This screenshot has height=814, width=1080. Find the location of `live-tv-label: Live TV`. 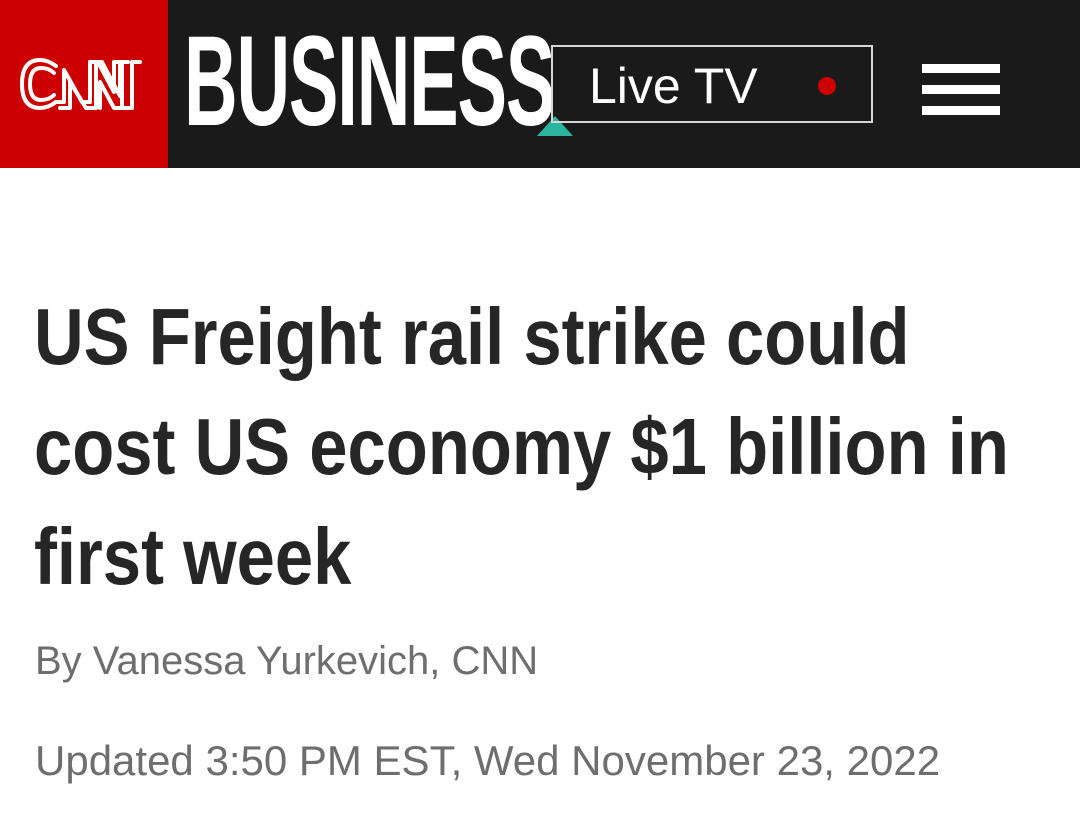

live-tv-label: Live TV is located at coordinates (673, 86).